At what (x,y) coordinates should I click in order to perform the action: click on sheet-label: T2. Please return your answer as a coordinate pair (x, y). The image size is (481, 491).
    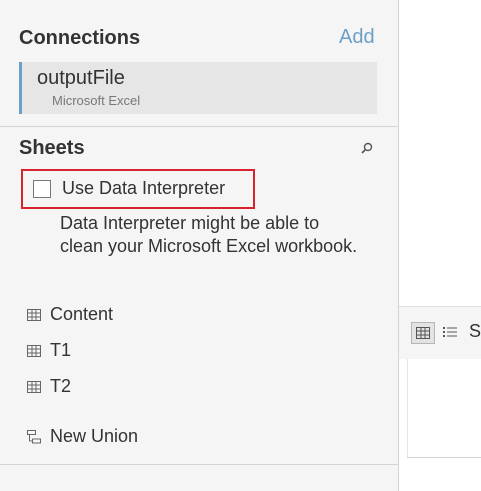
    Looking at the image, I should click on (61, 386).